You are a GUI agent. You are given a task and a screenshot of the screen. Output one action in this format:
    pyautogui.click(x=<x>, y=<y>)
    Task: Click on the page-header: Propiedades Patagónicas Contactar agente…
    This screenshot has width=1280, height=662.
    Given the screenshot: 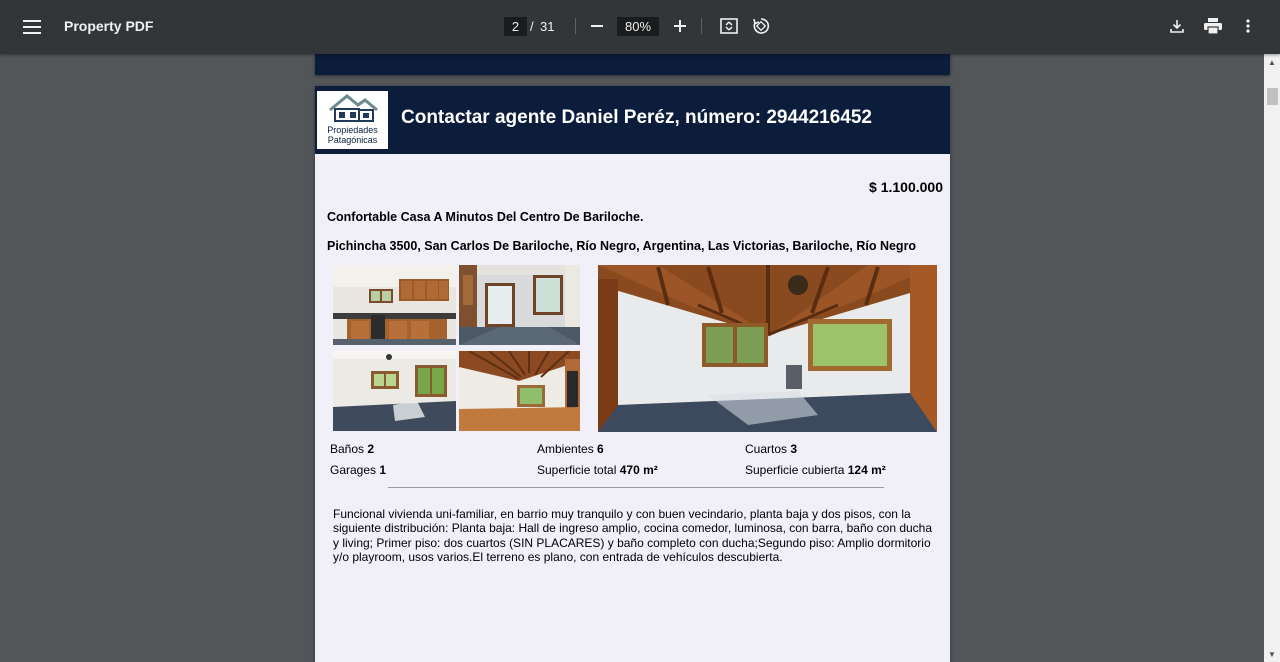 What is the action you would take?
    pyautogui.click(x=632, y=120)
    